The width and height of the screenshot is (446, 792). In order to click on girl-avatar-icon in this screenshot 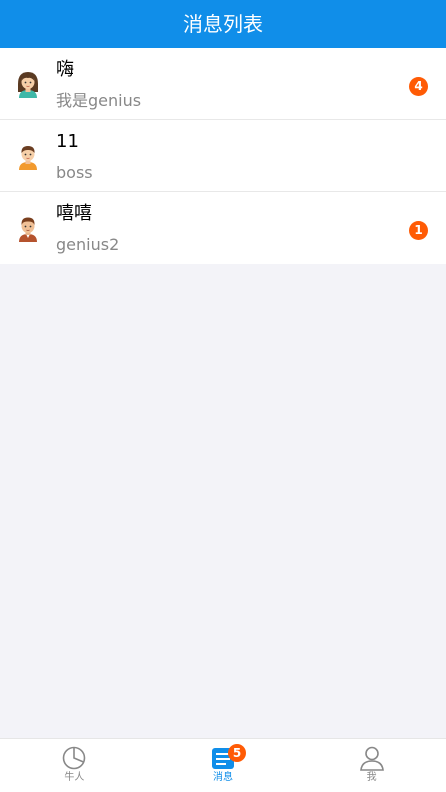, I will do `click(28, 85)`.